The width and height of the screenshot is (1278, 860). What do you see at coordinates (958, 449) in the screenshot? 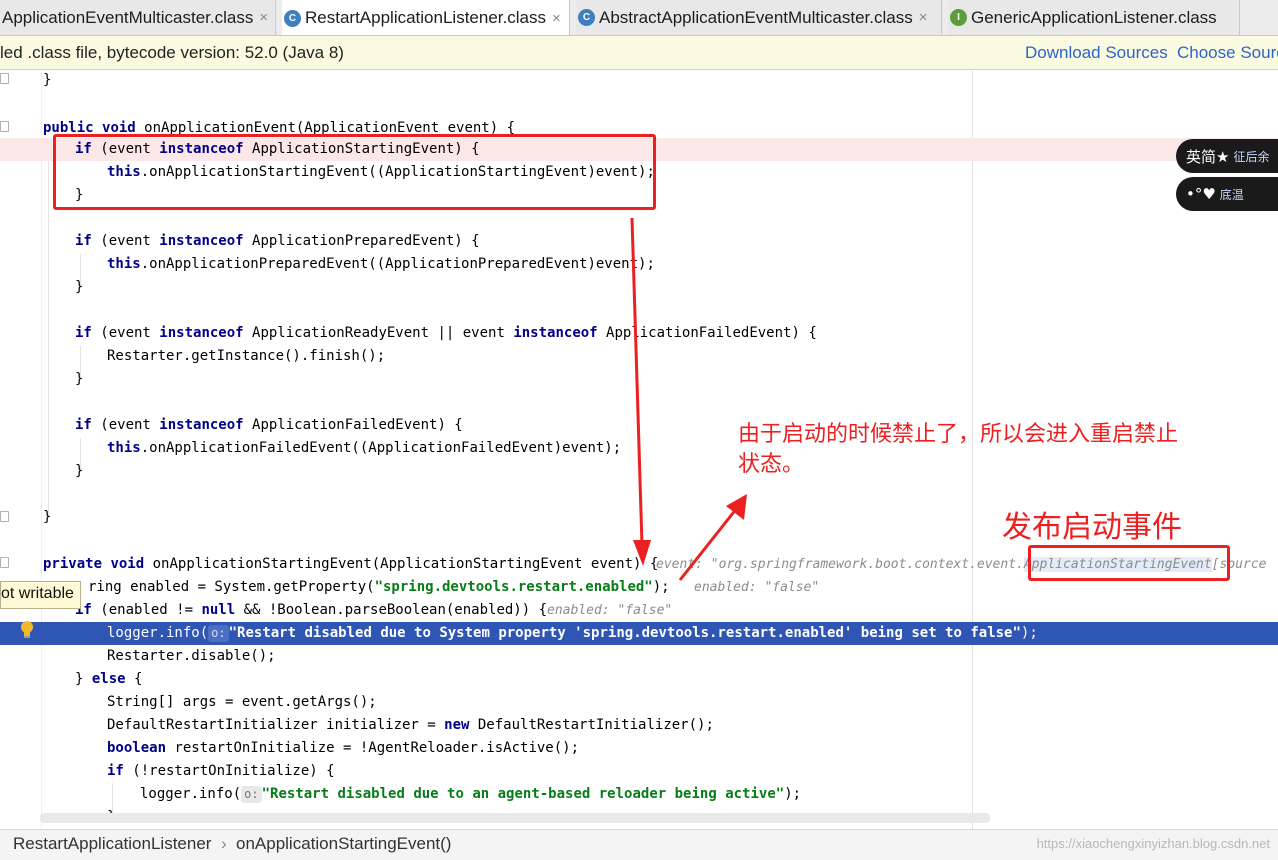
I see `annotation-note: 由于启动的时候禁止了，所以会进入重启禁止 状态。` at bounding box center [958, 449].